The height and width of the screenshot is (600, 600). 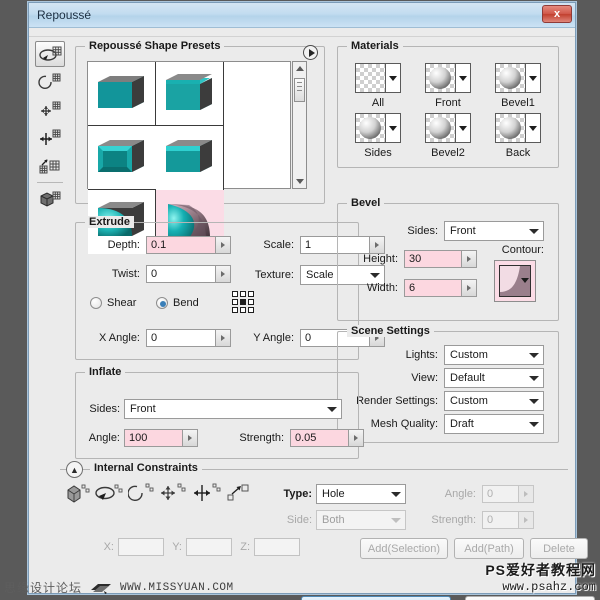 What do you see at coordinates (140, 493) in the screenshot?
I see `constraint-spin-tool` at bounding box center [140, 493].